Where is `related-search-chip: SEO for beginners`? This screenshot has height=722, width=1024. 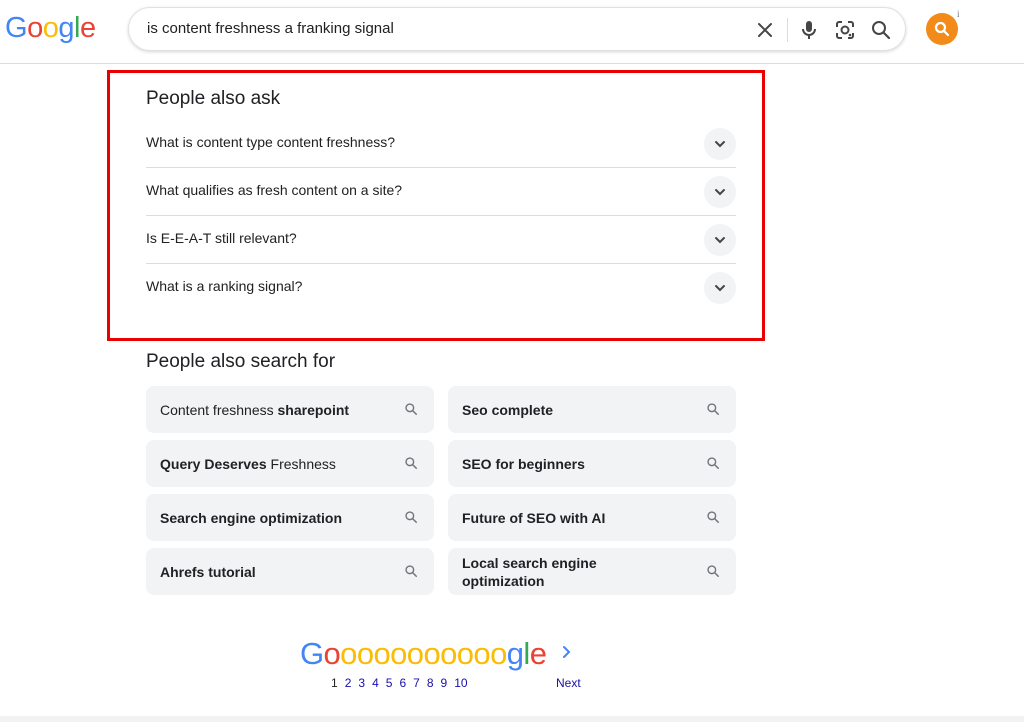 related-search-chip: SEO for beginners is located at coordinates (592, 463).